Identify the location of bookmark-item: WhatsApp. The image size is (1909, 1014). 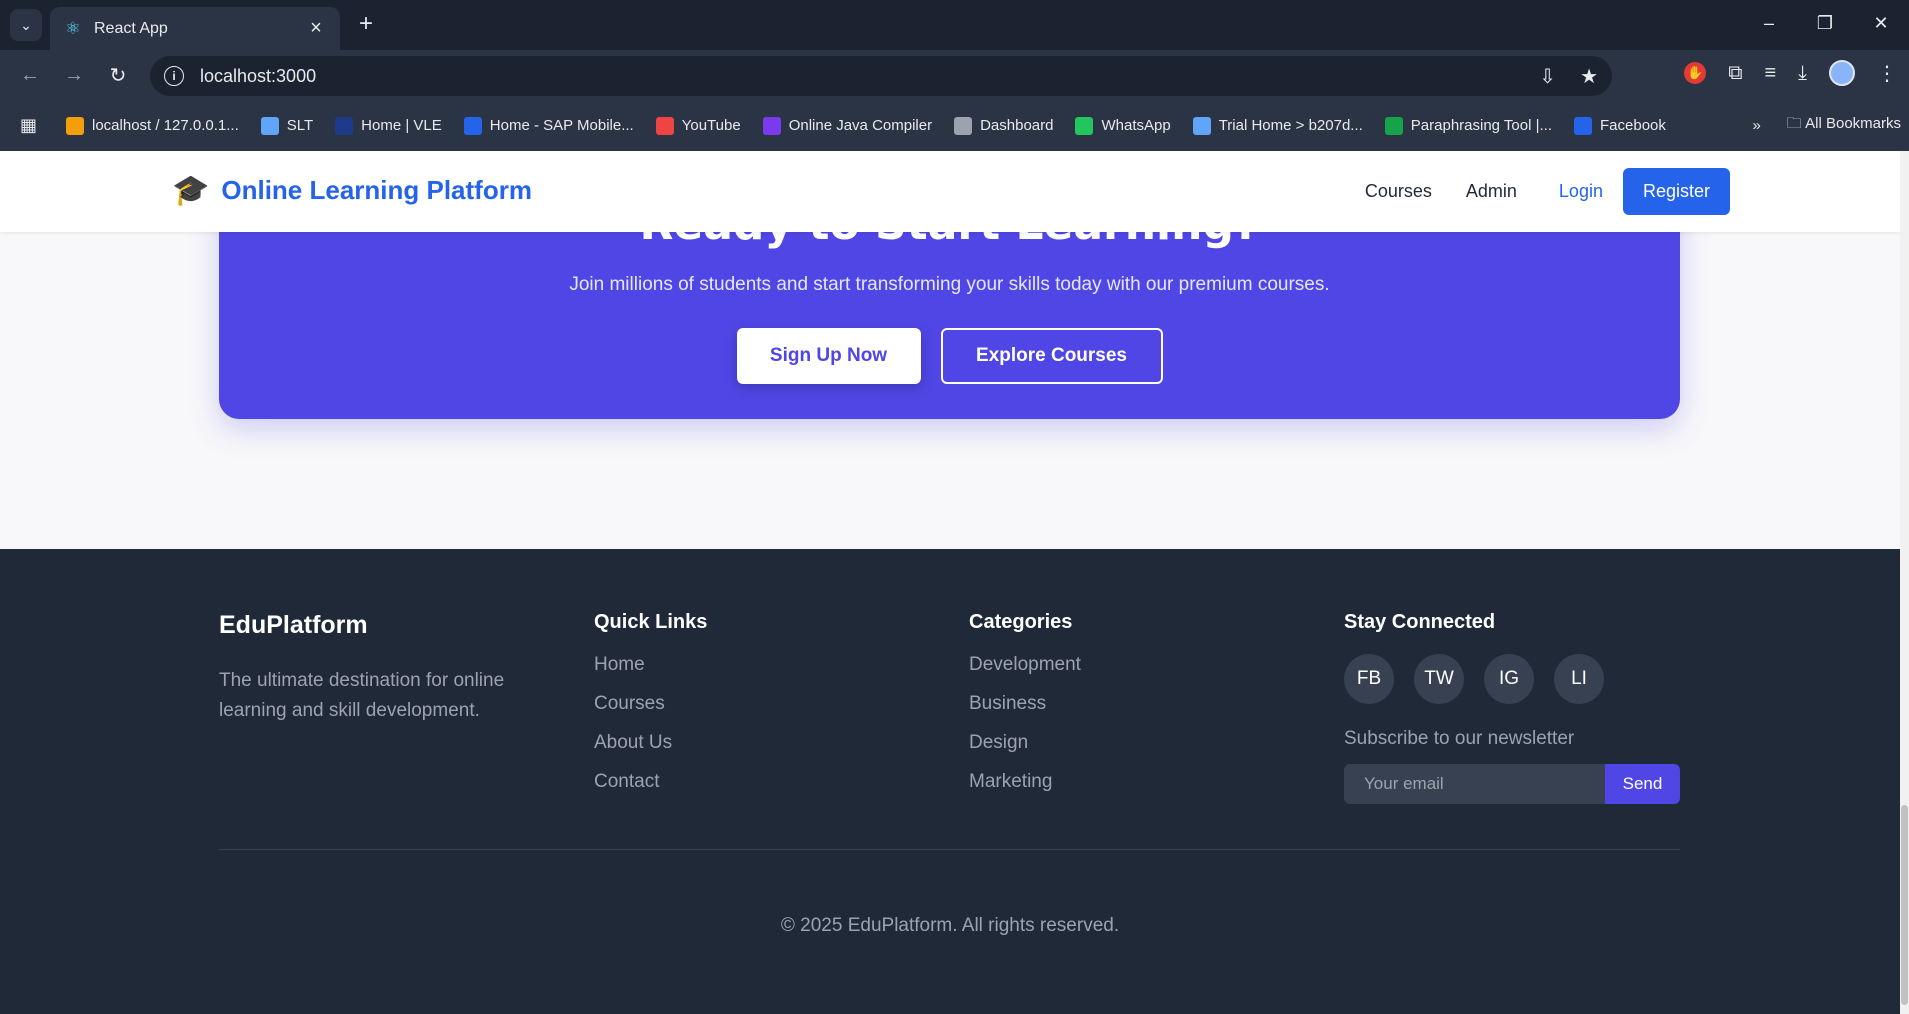
(1123, 125).